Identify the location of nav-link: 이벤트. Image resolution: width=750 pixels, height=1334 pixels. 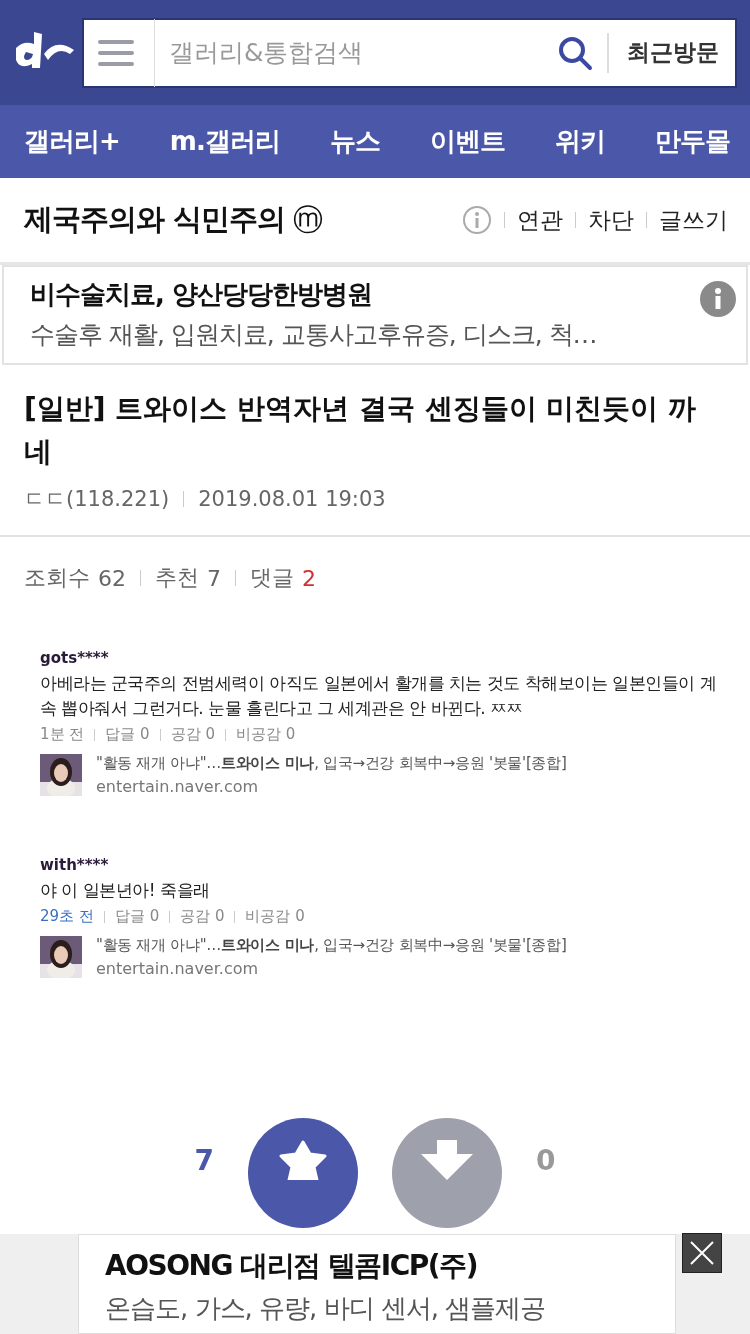
(467, 141).